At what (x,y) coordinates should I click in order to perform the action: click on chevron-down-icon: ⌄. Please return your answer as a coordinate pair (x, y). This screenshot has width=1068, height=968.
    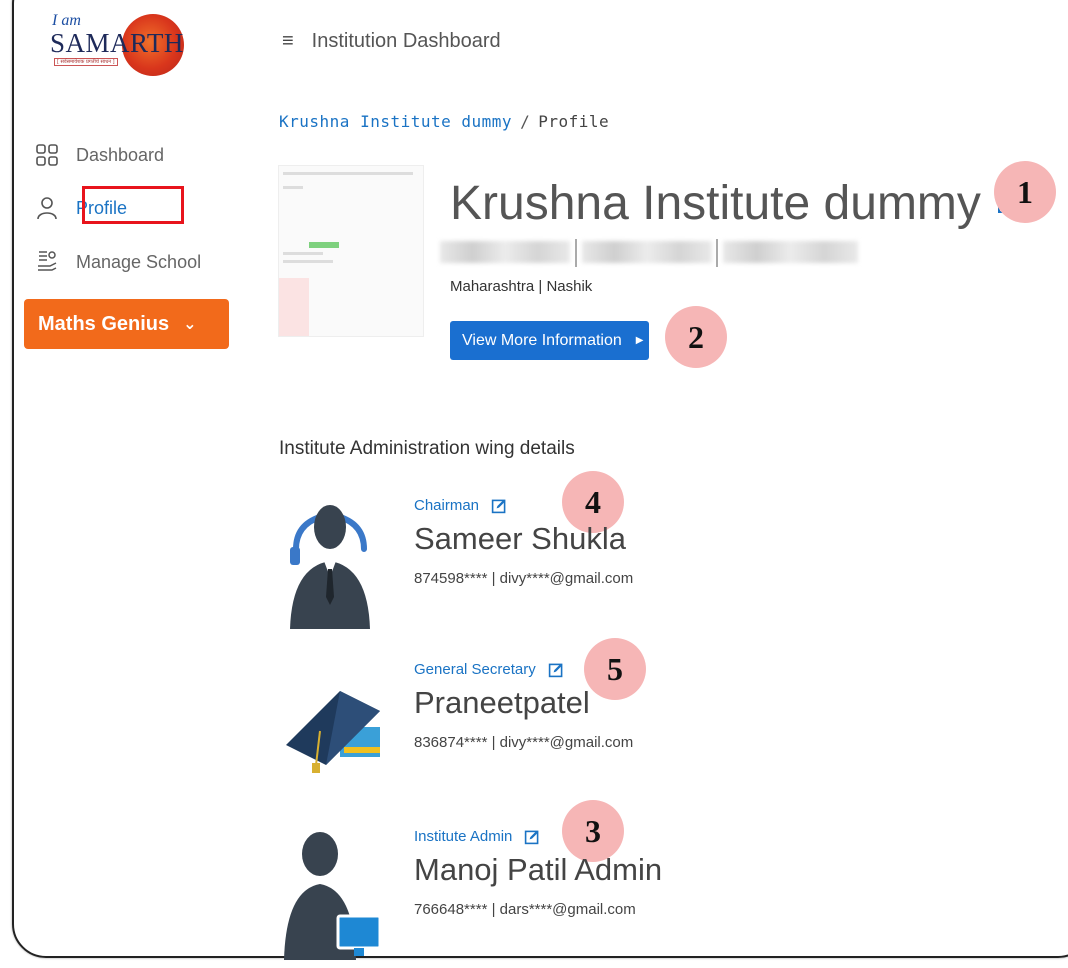
    Looking at the image, I should click on (190, 324).